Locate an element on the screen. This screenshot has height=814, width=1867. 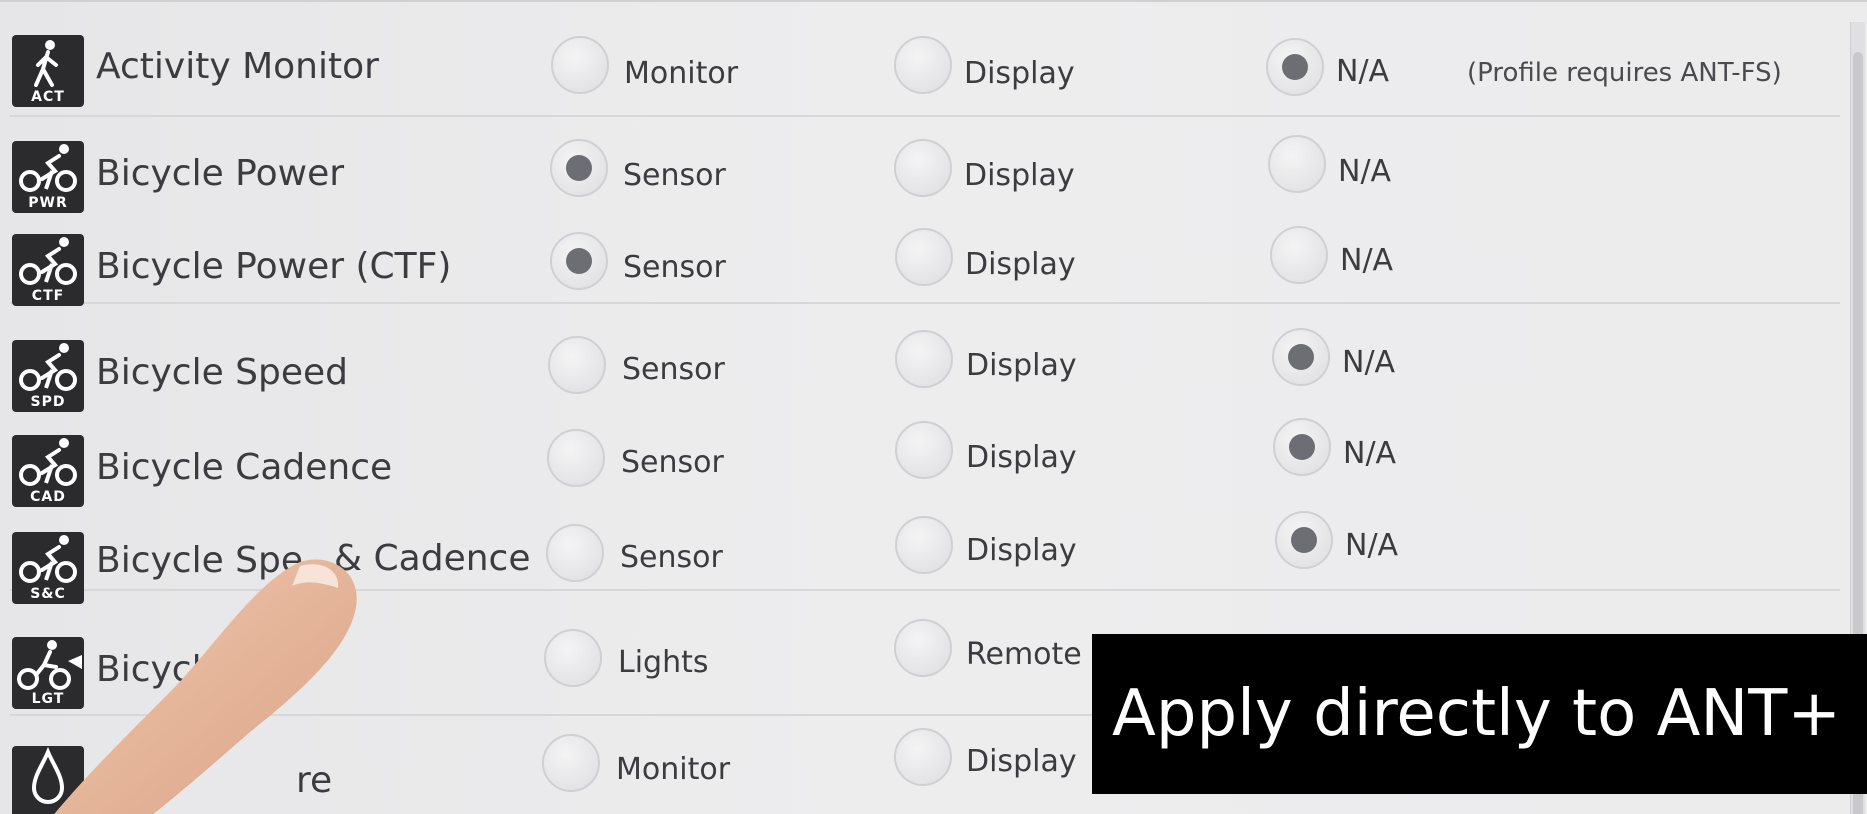
profile-name: Bicycle Spe is located at coordinates (200, 560).